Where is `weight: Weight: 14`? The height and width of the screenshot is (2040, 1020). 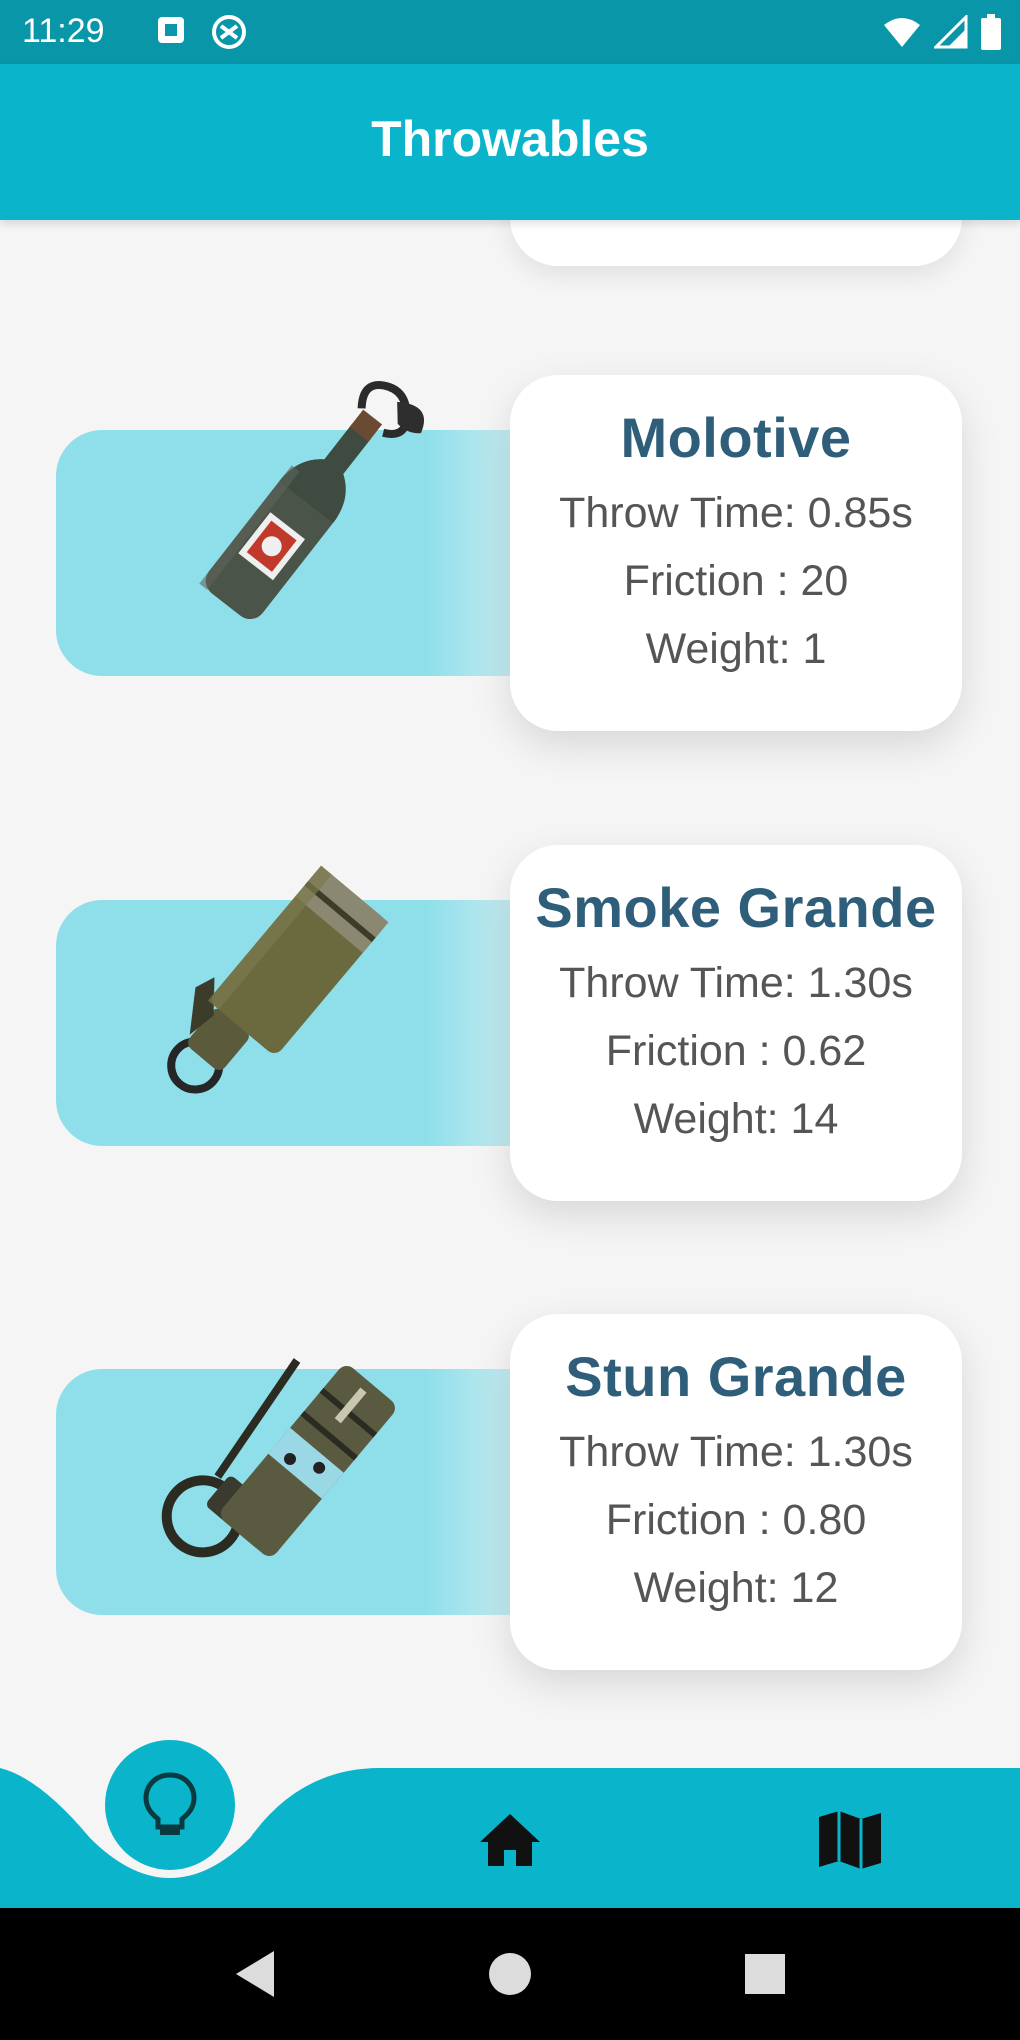 weight: Weight: 14 is located at coordinates (736, 1119).